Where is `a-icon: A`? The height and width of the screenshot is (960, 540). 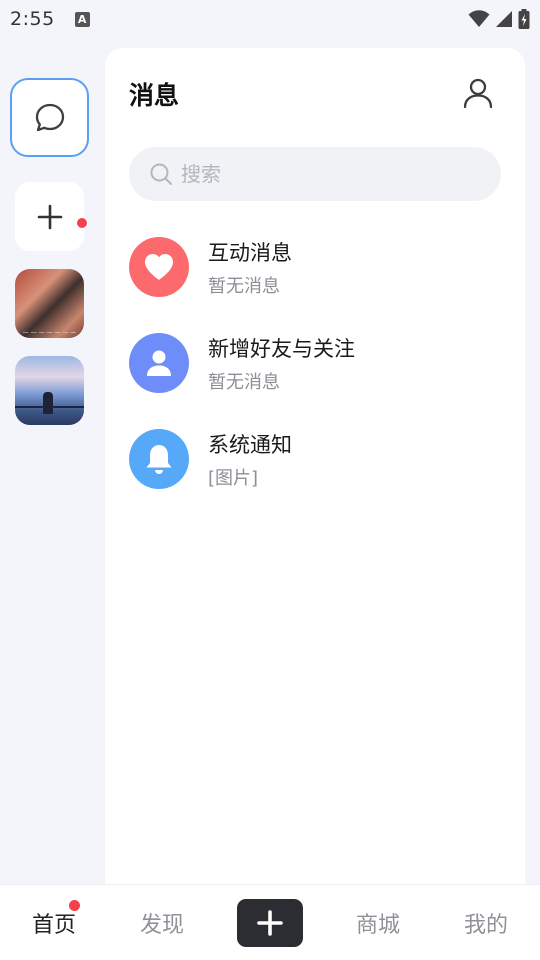 a-icon: A is located at coordinates (82, 19).